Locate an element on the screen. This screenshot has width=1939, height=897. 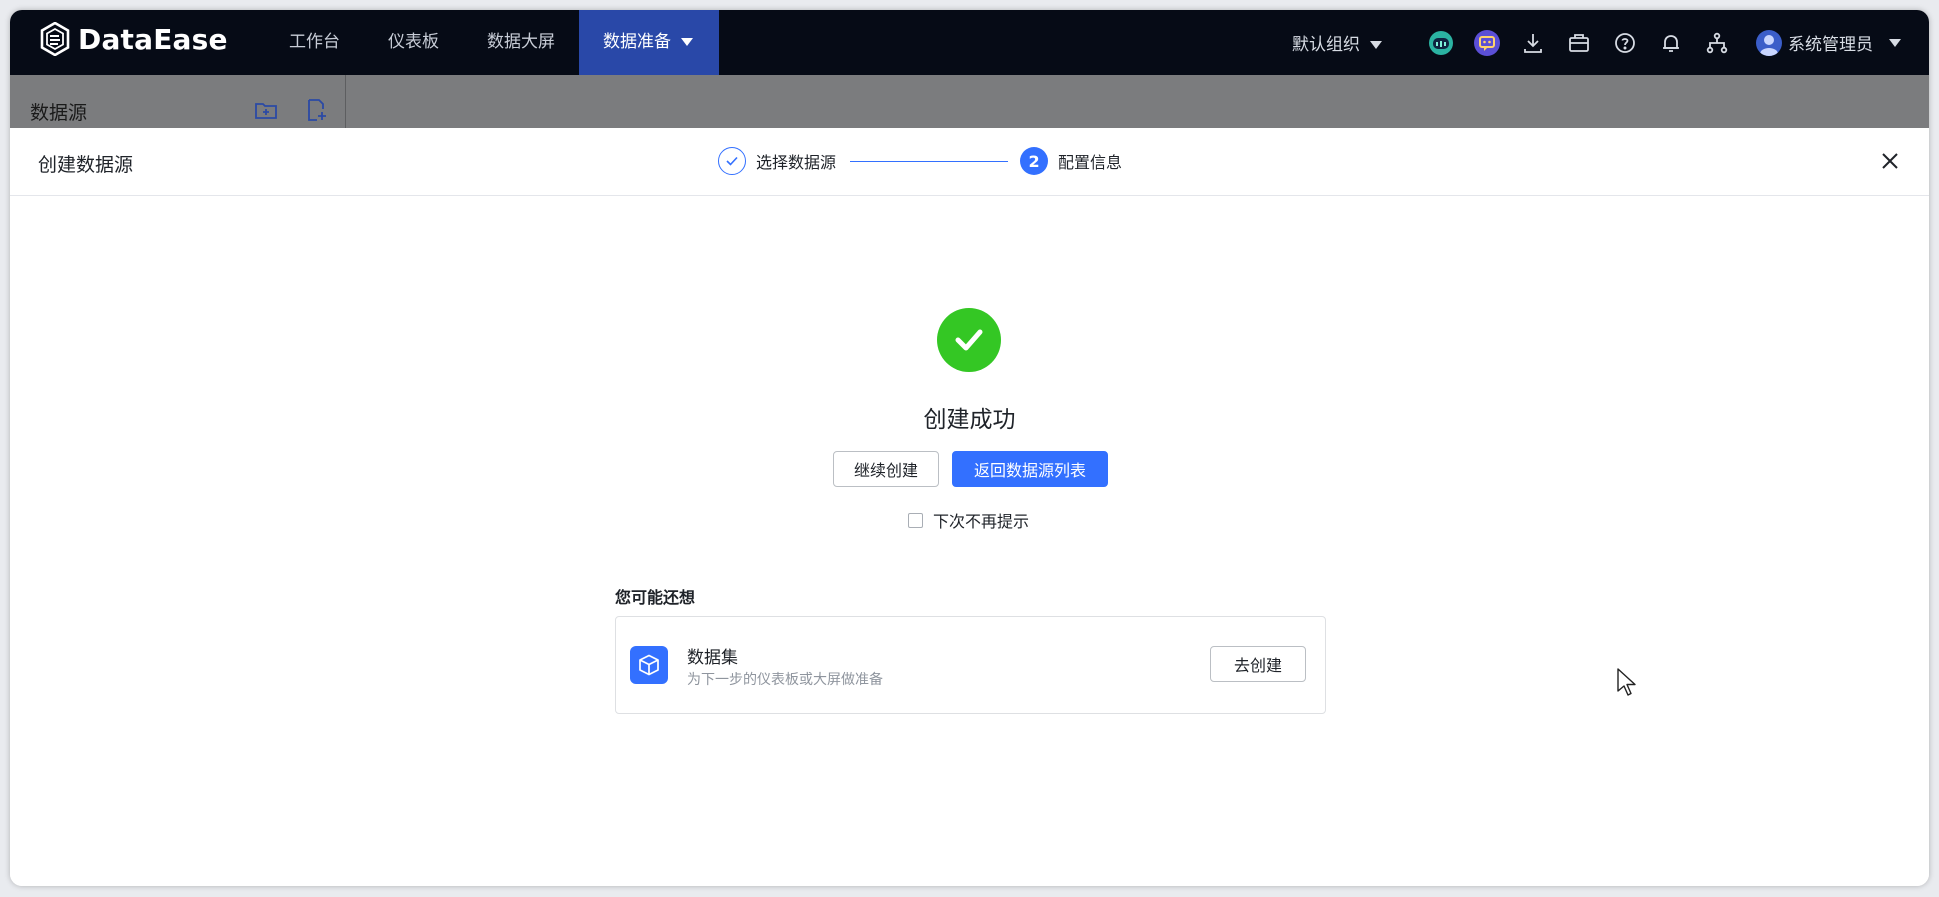
new-file-icon is located at coordinates (316, 110).